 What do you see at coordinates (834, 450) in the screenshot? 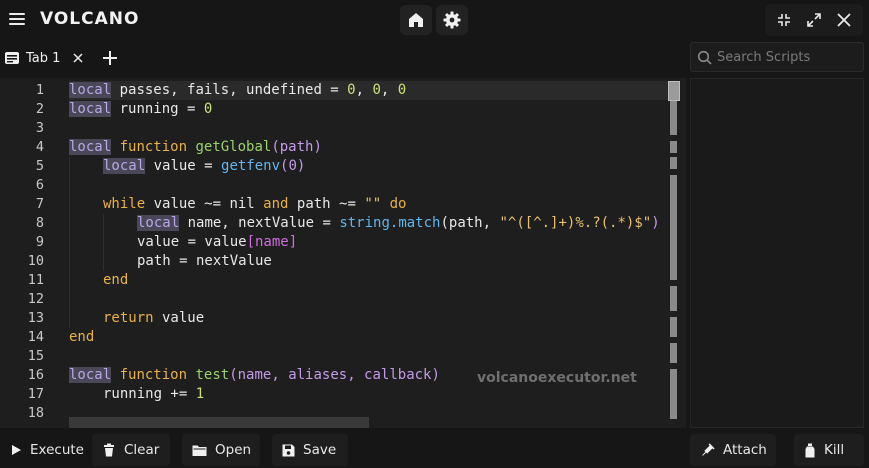
I see `kill-label: Kill` at bounding box center [834, 450].